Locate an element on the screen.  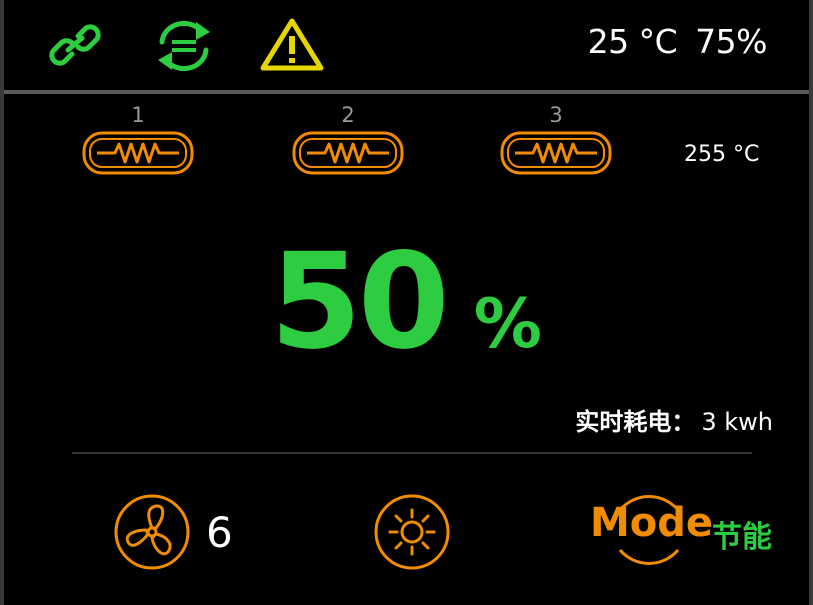
ambient-temperature: 25 °C is located at coordinates (632, 41).